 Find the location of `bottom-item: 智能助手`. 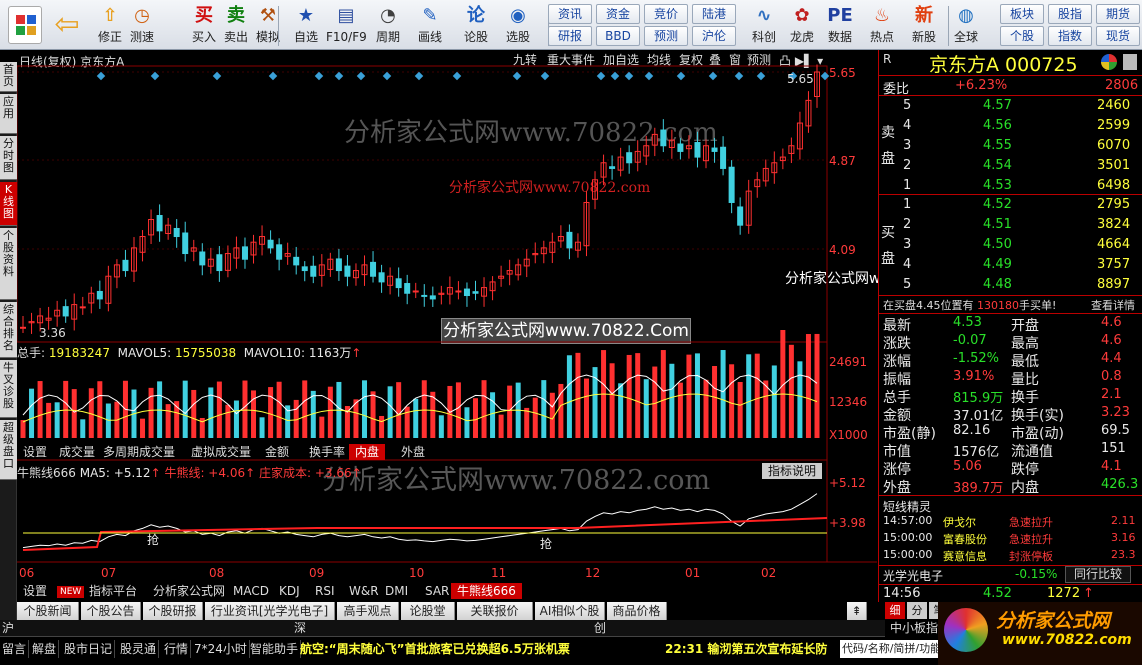

bottom-item: 智能助手 is located at coordinates (275, 649).